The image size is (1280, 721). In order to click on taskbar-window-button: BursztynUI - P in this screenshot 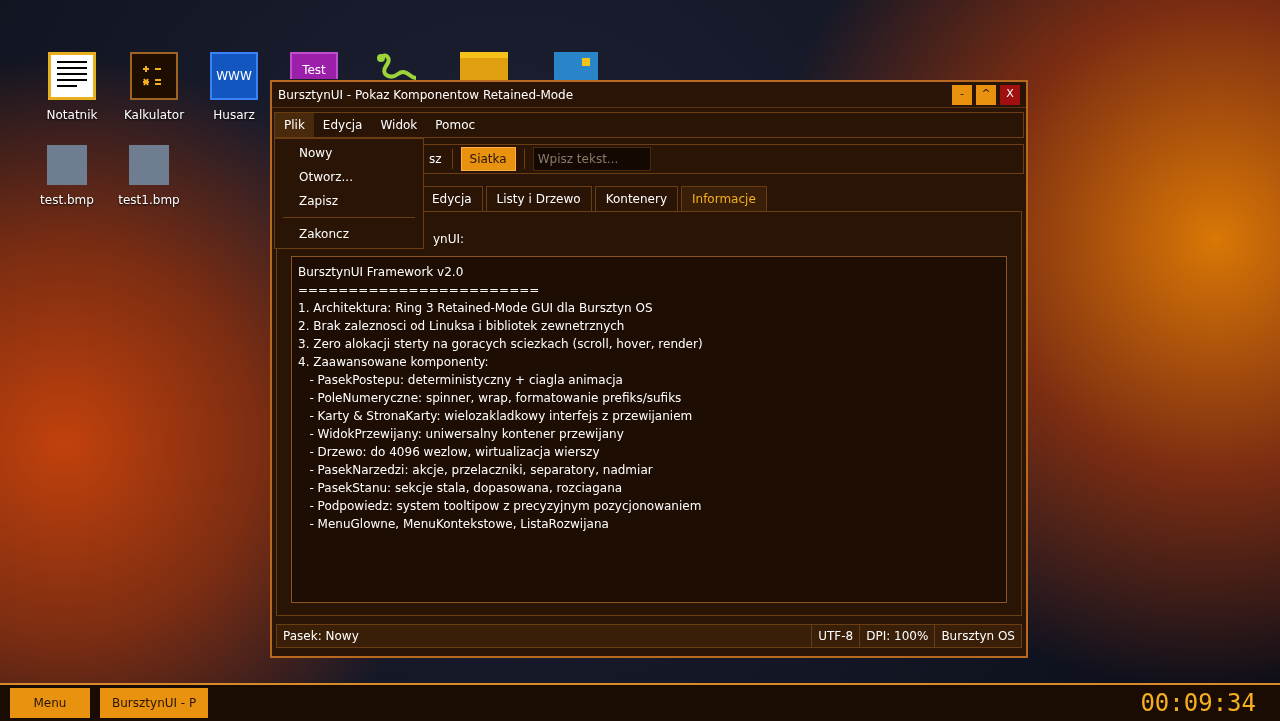, I will do `click(154, 703)`.